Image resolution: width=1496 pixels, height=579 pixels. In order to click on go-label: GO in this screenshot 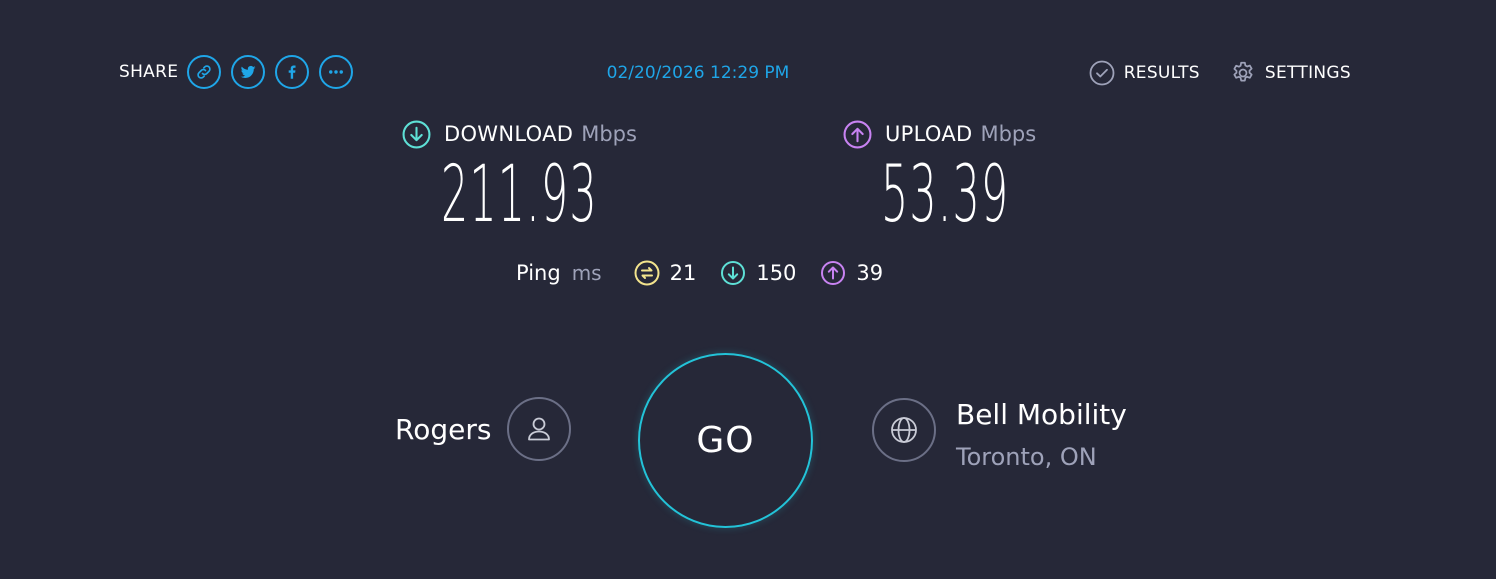, I will do `click(725, 440)`.